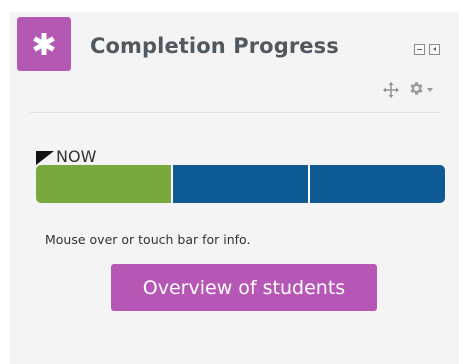  Describe the element at coordinates (419, 49) in the screenshot. I see `minimize-icon` at that location.